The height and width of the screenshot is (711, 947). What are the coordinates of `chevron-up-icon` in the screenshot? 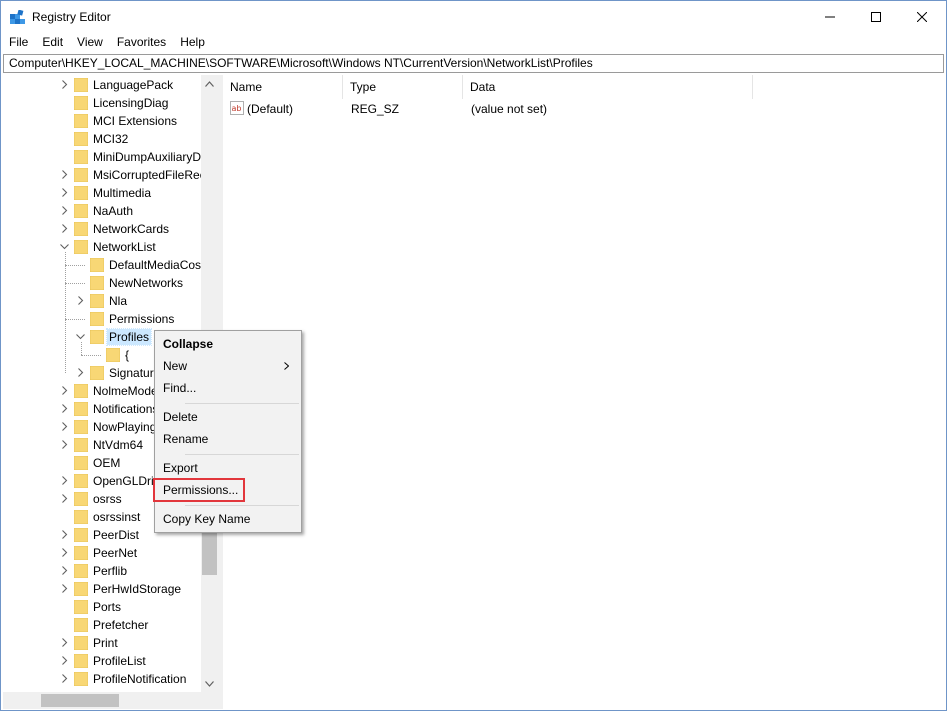 It's located at (209, 83).